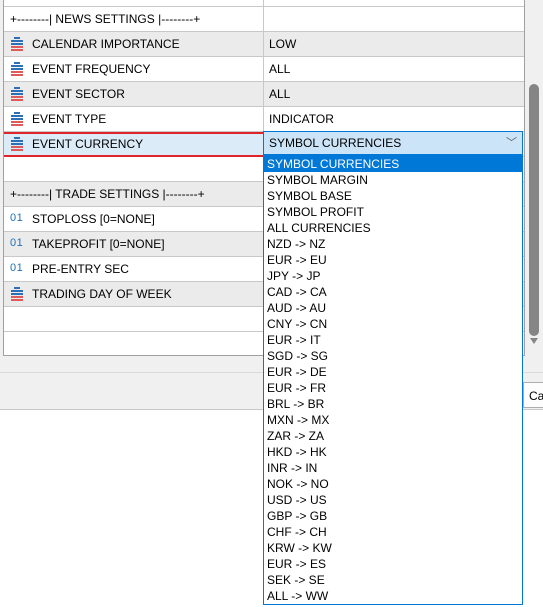 Image resolution: width=543 pixels, height=607 pixels. What do you see at coordinates (69, 119) in the screenshot?
I see `param-label: EVENT TYPE` at bounding box center [69, 119].